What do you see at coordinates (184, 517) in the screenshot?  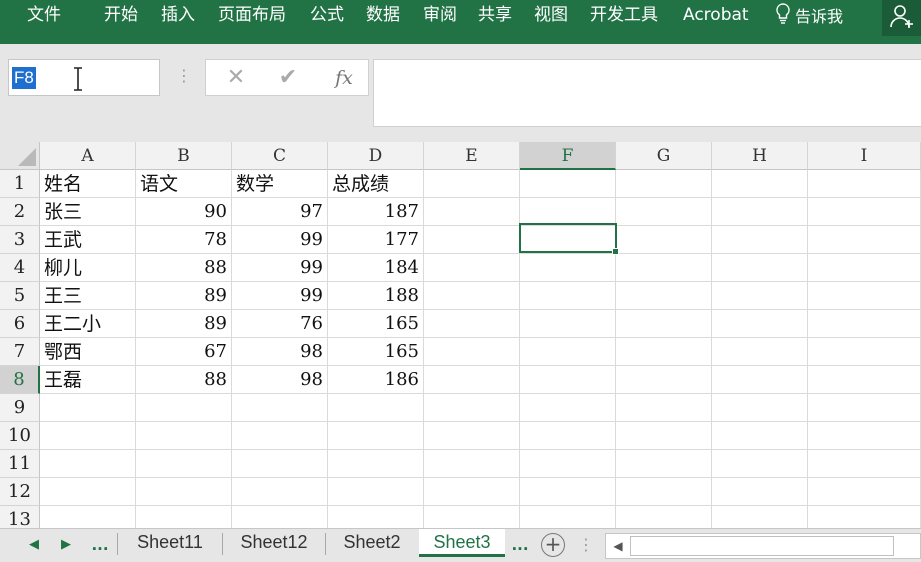 I see `cell-b13` at bounding box center [184, 517].